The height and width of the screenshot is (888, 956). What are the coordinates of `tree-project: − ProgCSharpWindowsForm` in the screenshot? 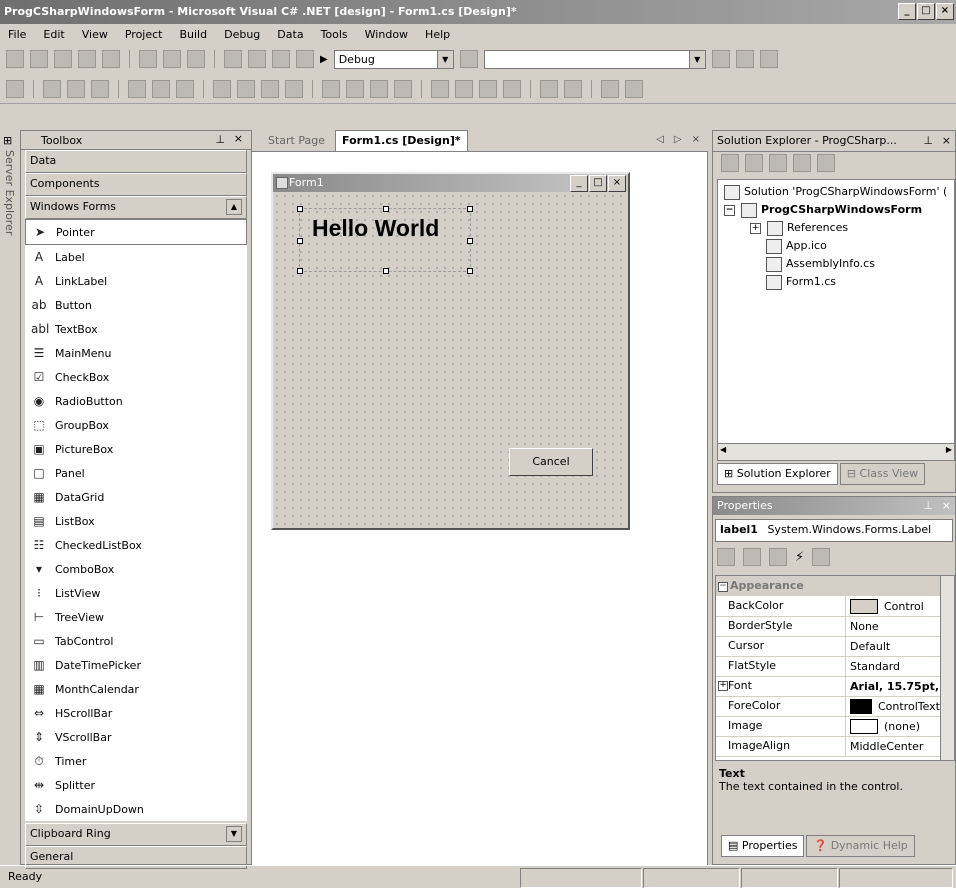 It's located at (823, 210).